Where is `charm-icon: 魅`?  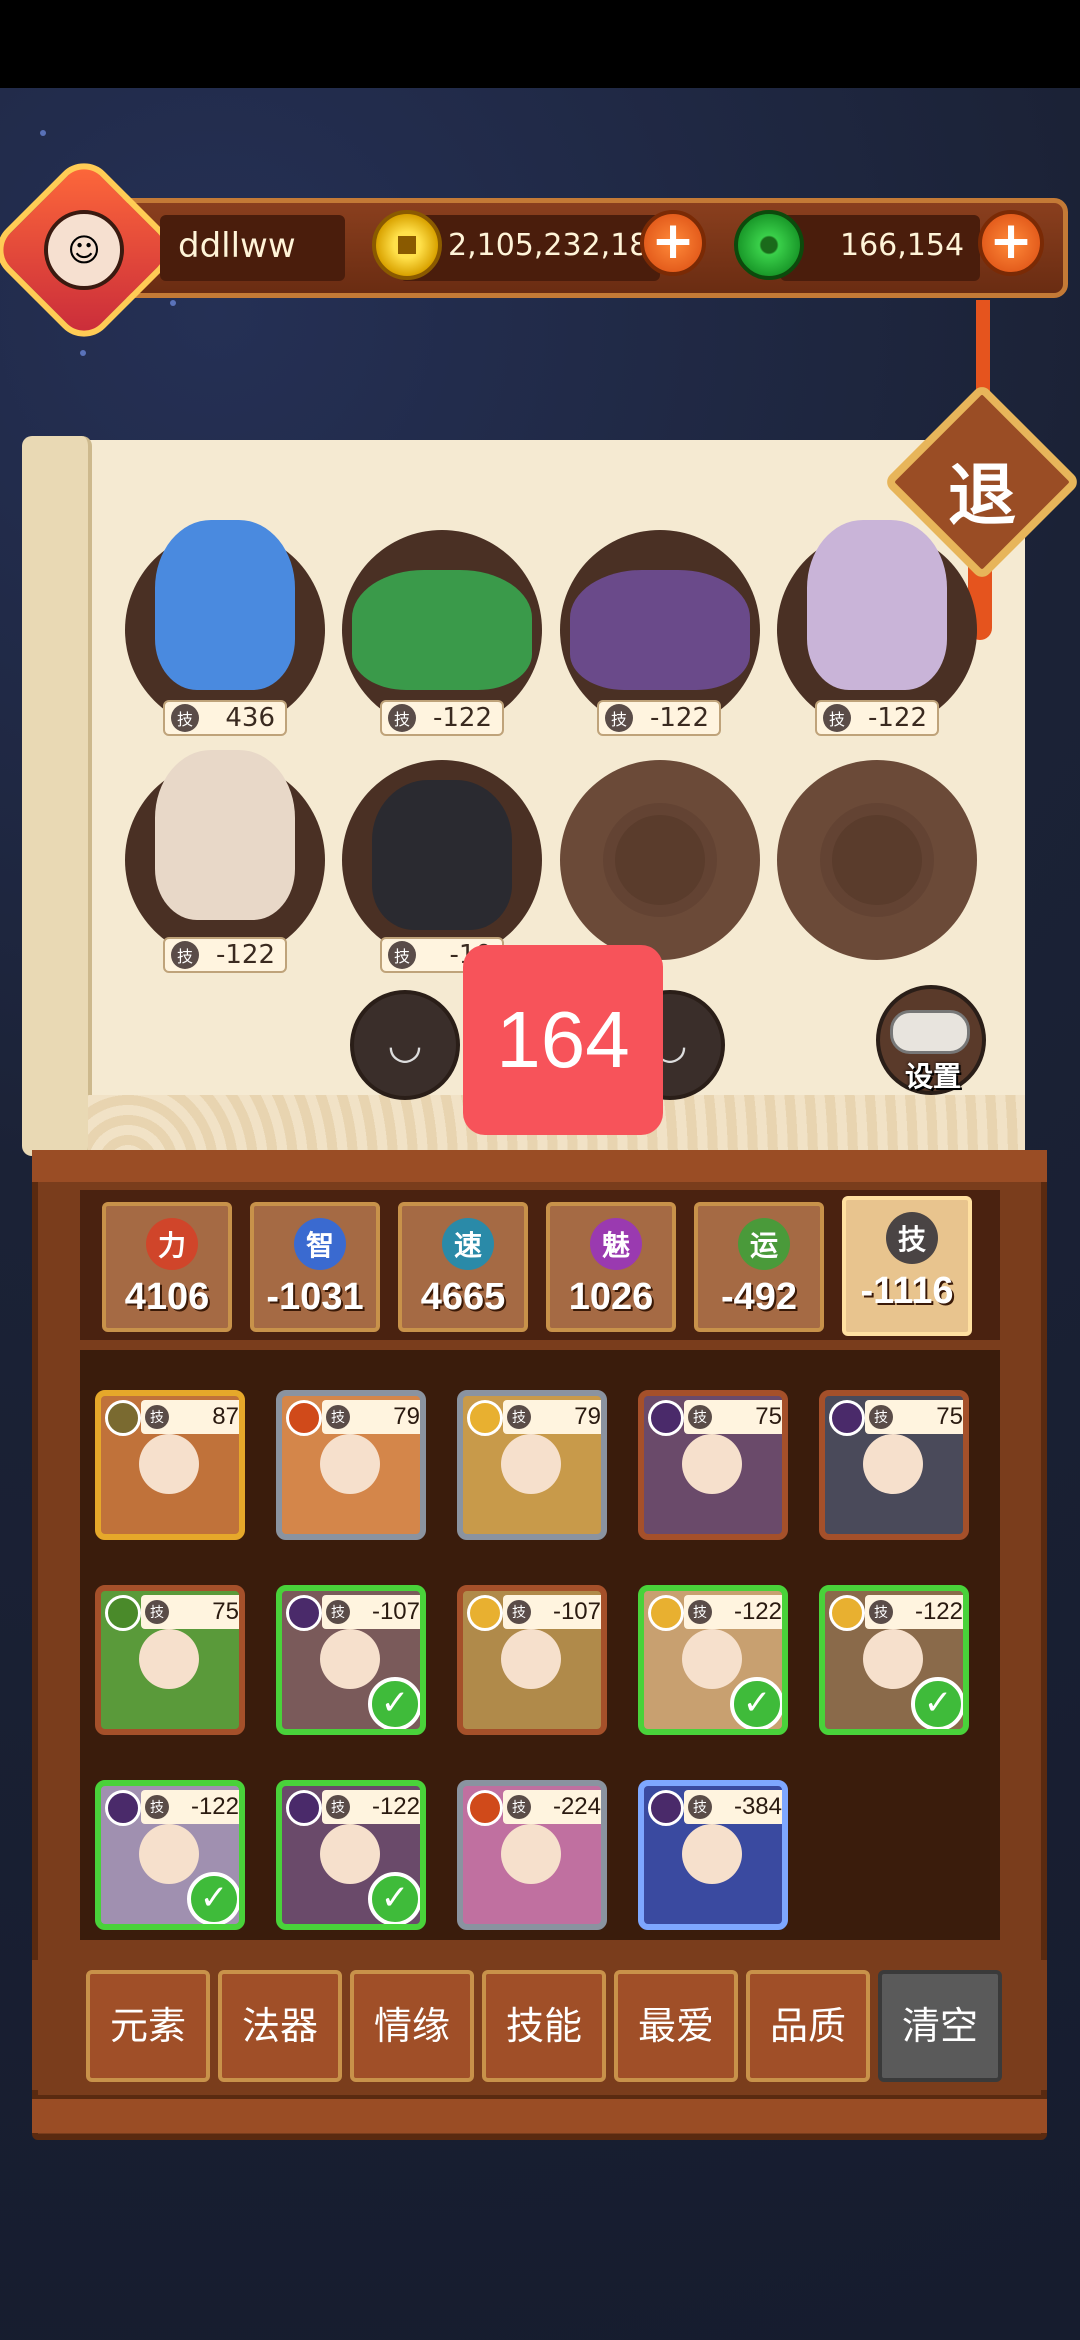 charm-icon: 魅 is located at coordinates (616, 1244).